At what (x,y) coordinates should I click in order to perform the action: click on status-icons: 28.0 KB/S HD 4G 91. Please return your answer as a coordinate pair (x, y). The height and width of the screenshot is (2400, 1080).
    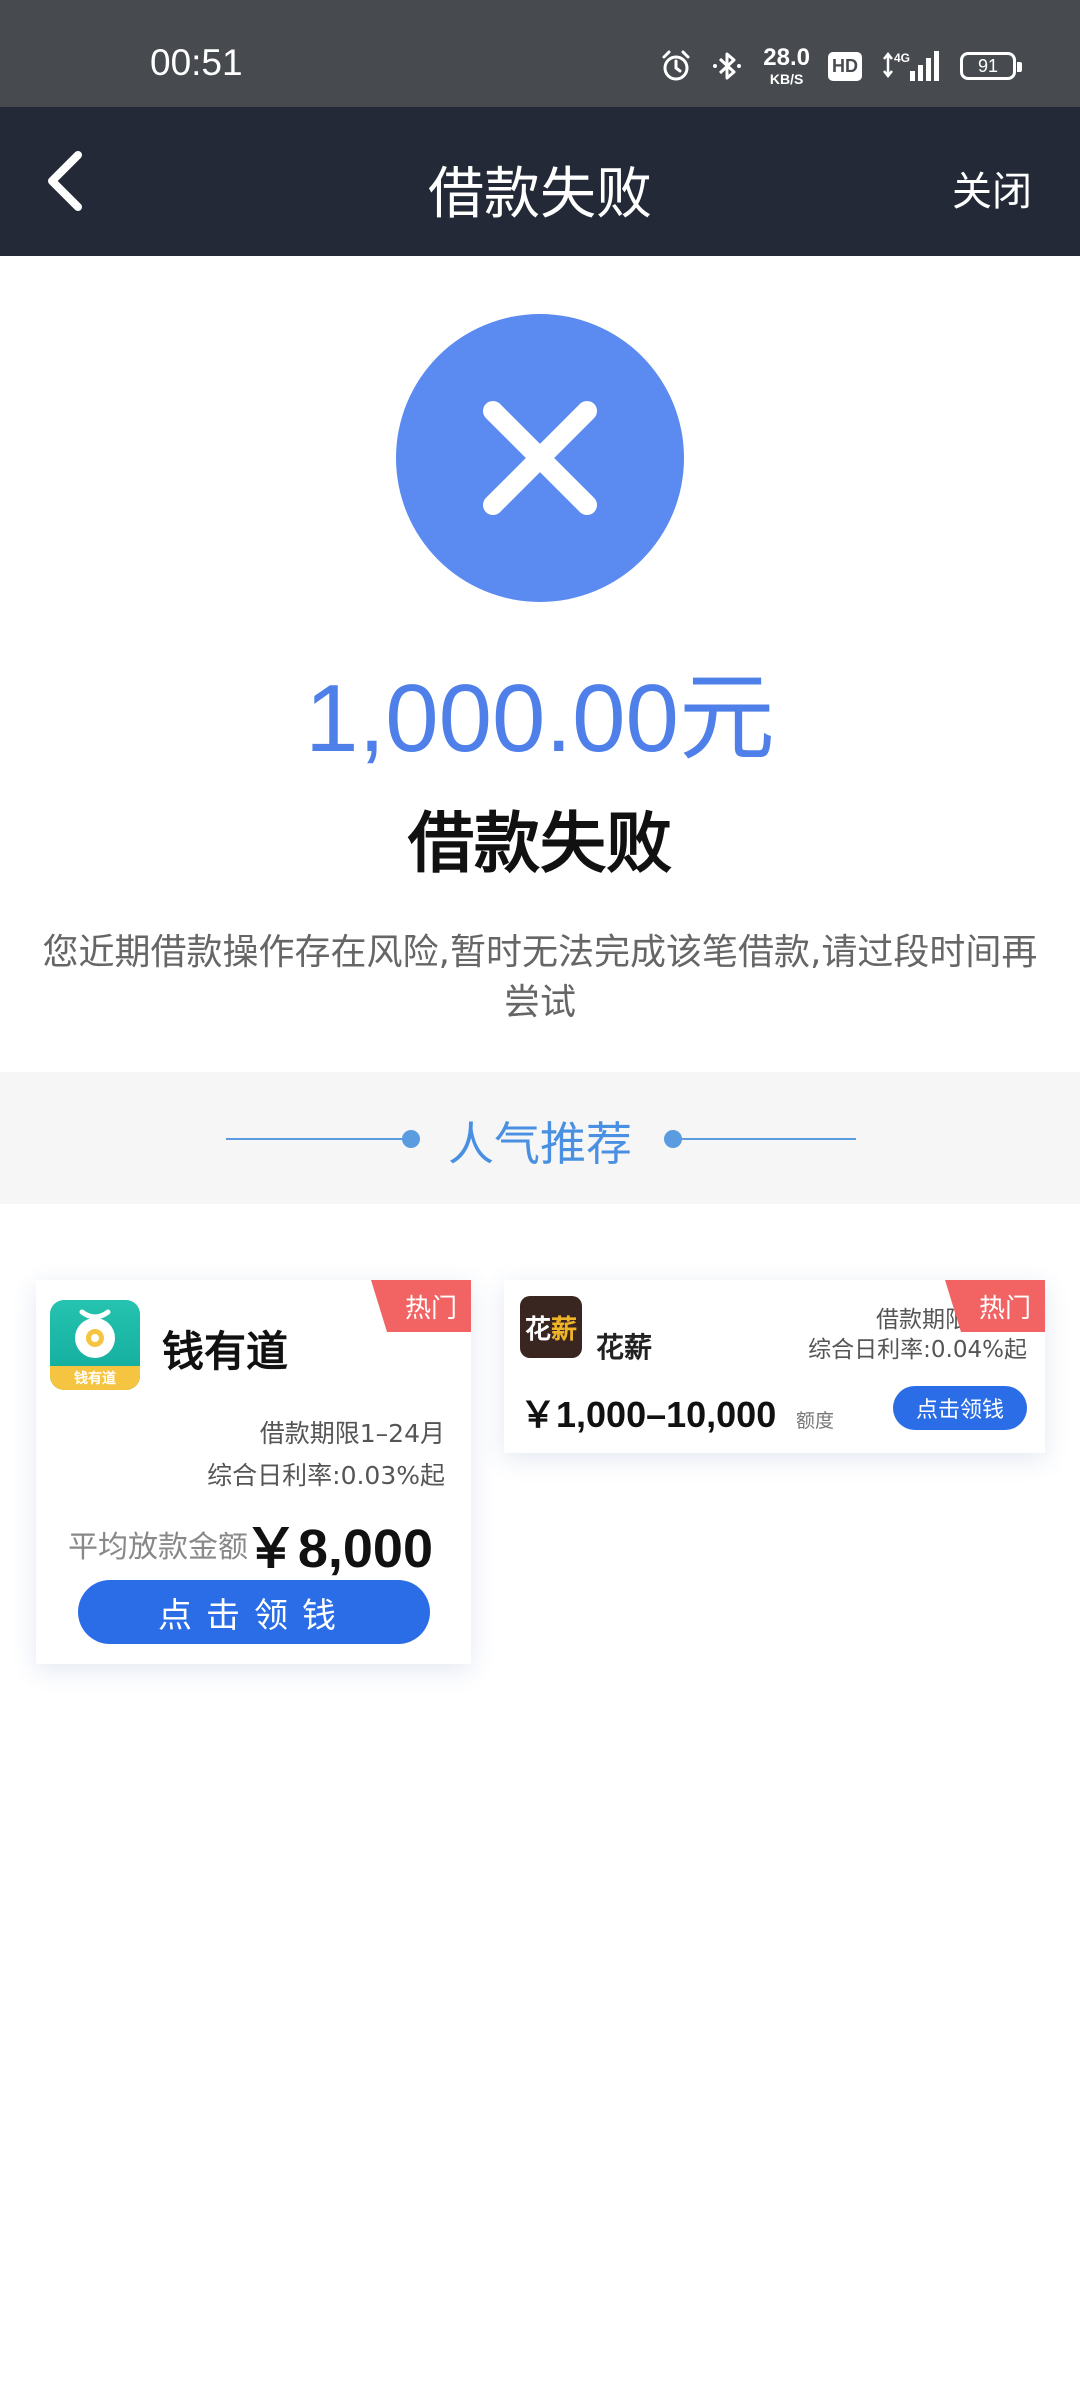
    Looking at the image, I should click on (840, 66).